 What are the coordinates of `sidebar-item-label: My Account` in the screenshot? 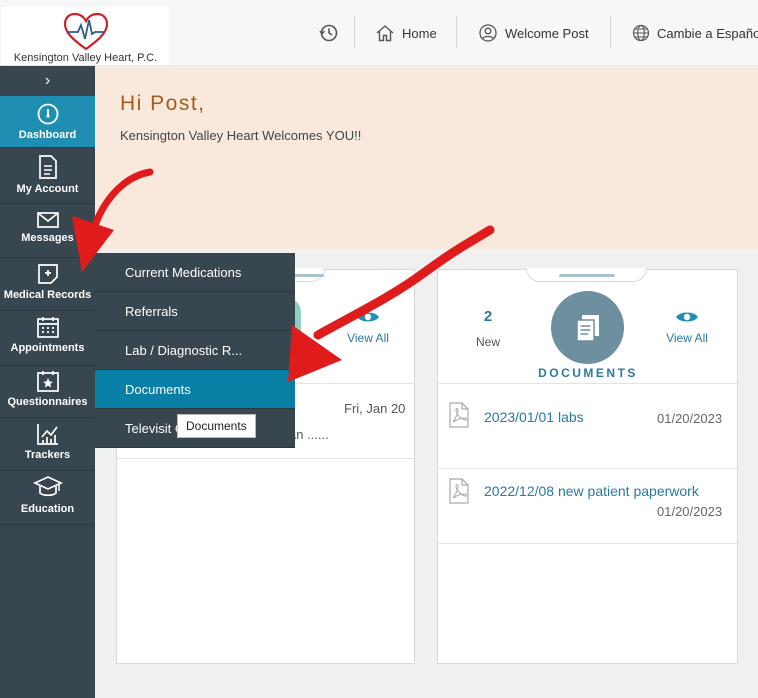 It's located at (47, 189).